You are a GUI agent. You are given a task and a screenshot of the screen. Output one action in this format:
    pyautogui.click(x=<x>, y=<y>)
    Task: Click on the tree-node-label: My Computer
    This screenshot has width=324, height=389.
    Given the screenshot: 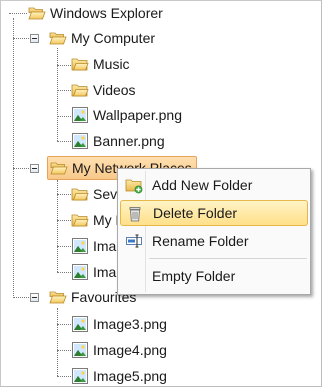 What is the action you would take?
    pyautogui.click(x=113, y=38)
    